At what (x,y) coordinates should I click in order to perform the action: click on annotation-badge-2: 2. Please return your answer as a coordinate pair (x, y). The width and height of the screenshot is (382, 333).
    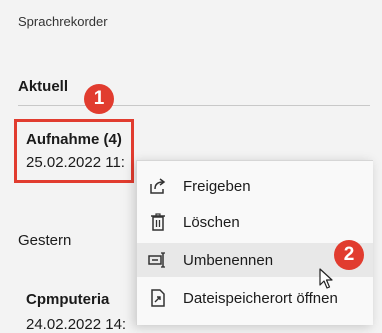
    Looking at the image, I should click on (349, 255).